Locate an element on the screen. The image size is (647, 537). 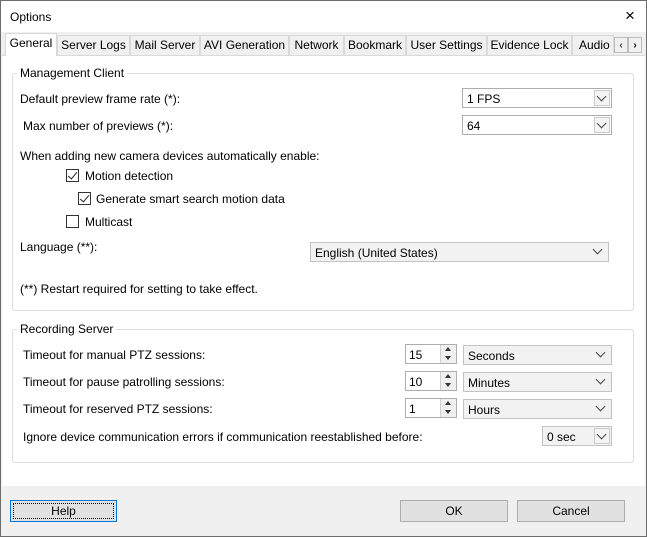
window-title: Options is located at coordinates (31, 17).